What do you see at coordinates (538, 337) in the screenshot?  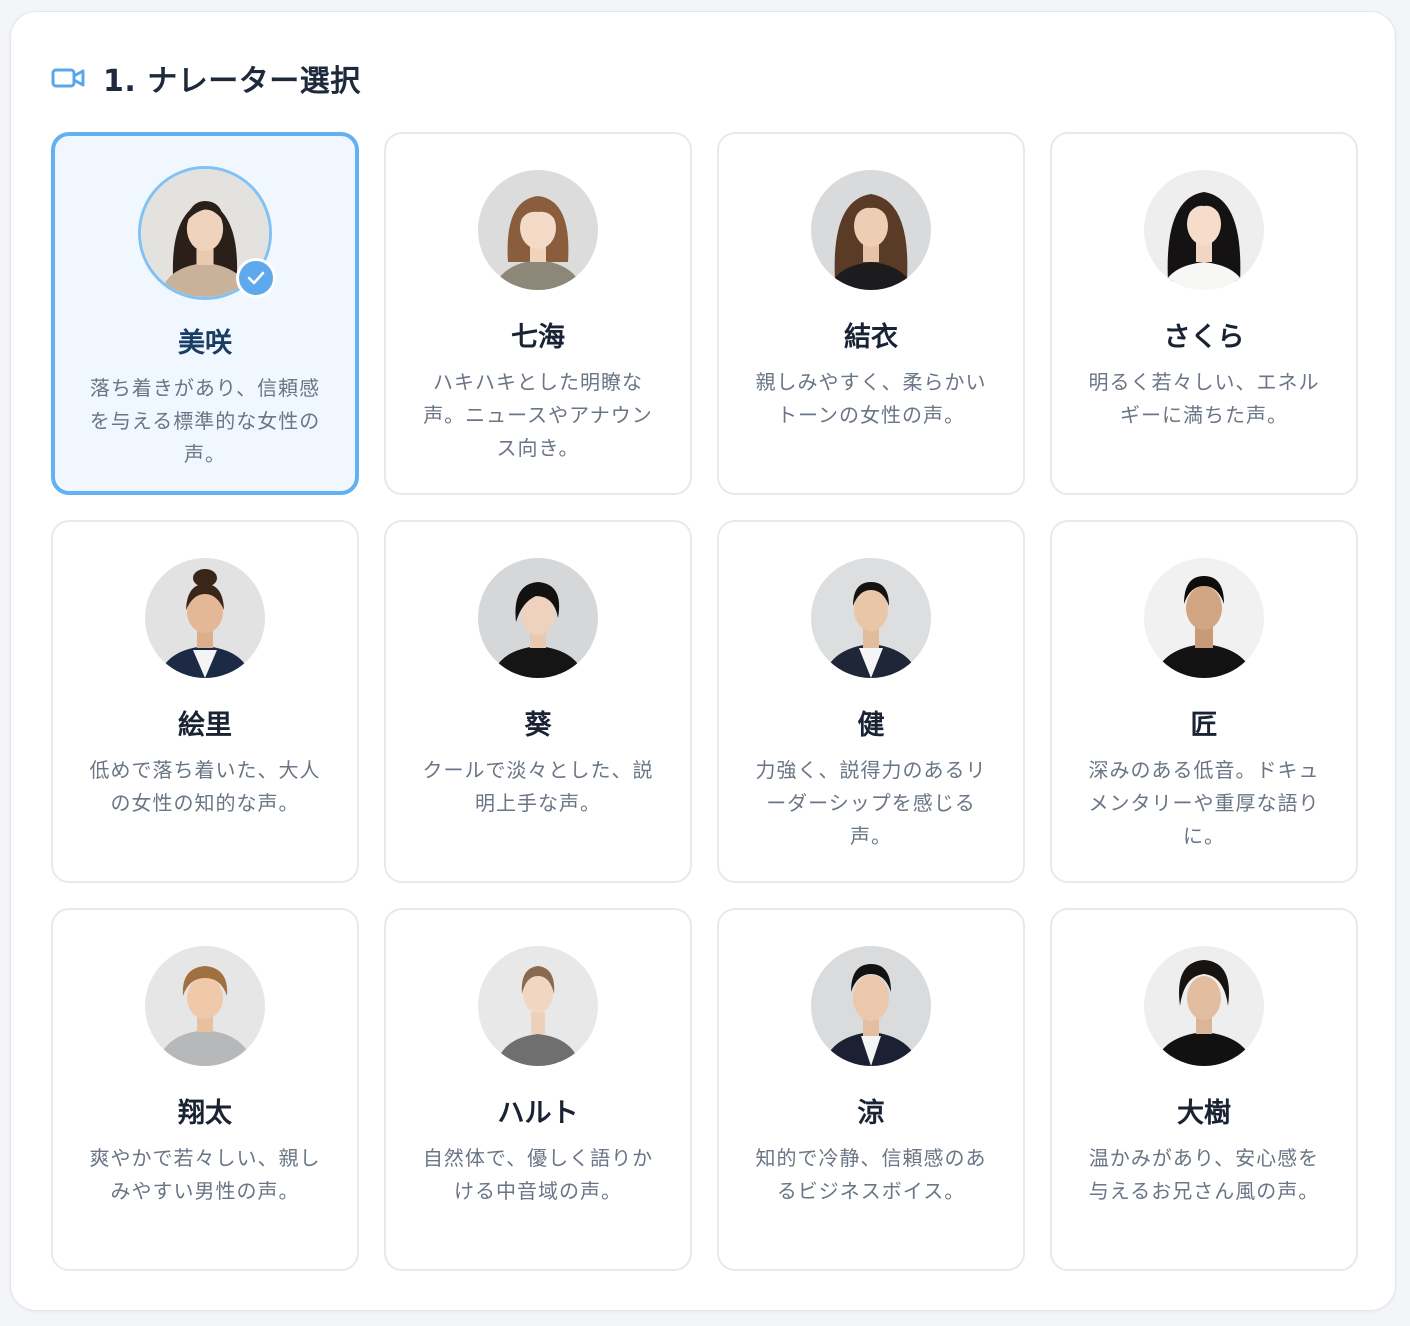 I see `narrator-name: 七海` at bounding box center [538, 337].